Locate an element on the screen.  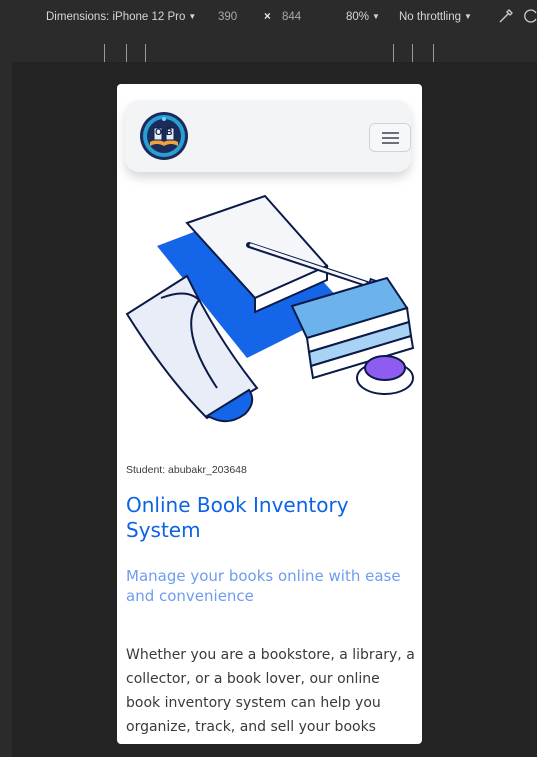
dimensions-dropdown: Dimensions: iPhone 12 Pro ▼ is located at coordinates (121, 17).